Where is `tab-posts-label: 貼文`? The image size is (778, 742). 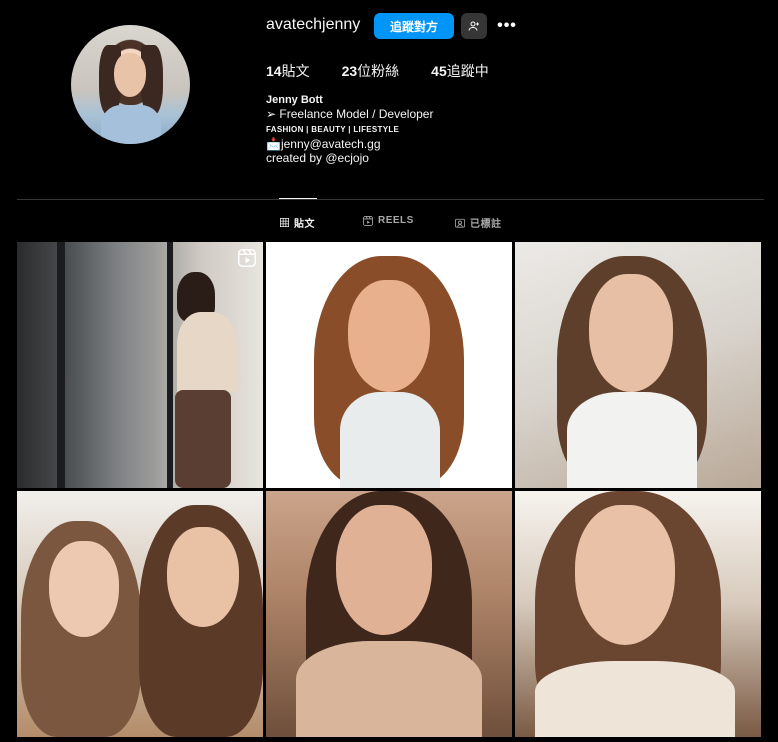 tab-posts-label: 貼文 is located at coordinates (304, 224).